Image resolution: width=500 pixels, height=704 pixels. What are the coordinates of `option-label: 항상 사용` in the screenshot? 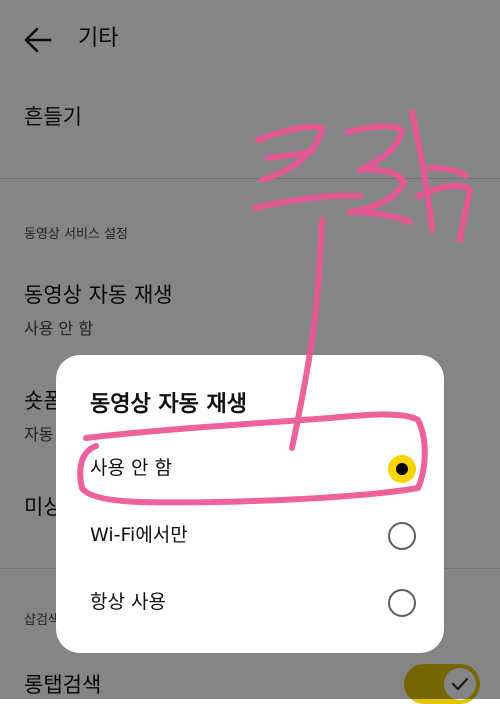 It's located at (128, 602).